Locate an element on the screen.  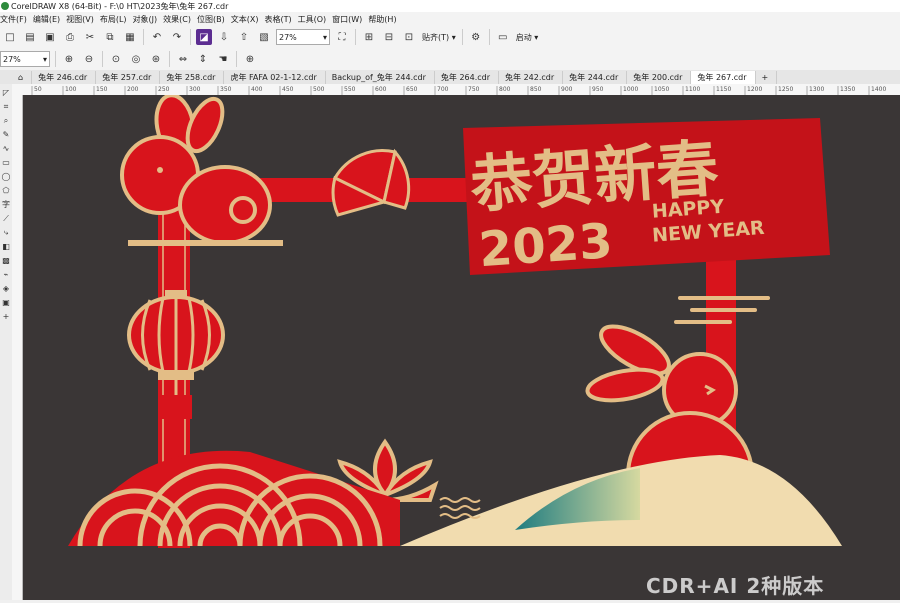
ruler-label: 450 is located at coordinates (288, 89).